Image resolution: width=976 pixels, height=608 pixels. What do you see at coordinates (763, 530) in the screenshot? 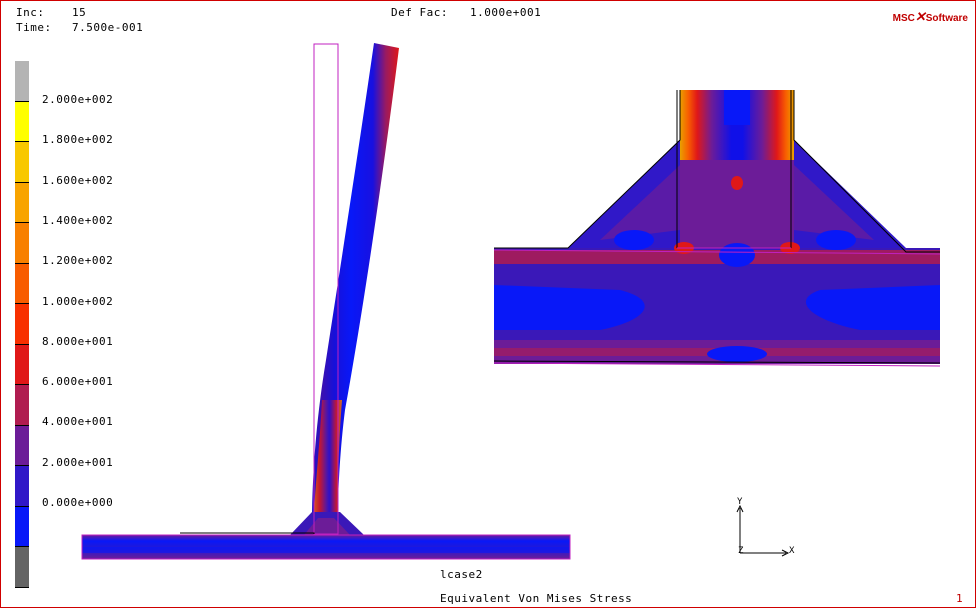
I see `axis-triad` at bounding box center [763, 530].